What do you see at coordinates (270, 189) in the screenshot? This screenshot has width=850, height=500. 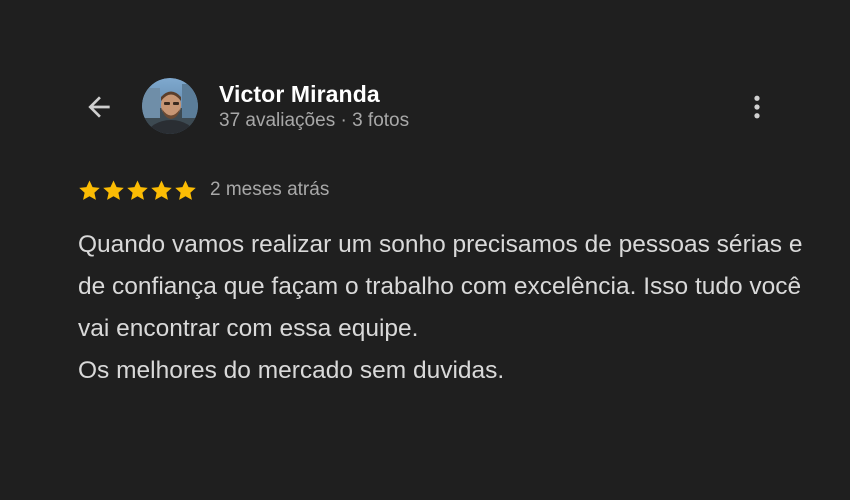 I see `review-date: 2 meses atrás` at bounding box center [270, 189].